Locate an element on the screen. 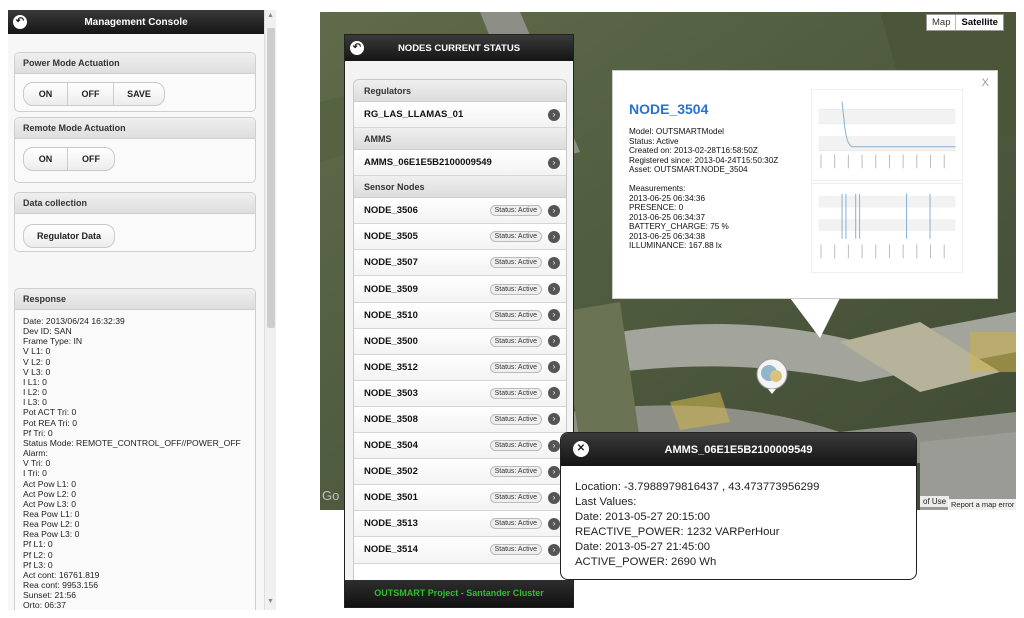  amms-detail-line: Date: 2013-05-27 21:45:00 is located at coordinates (643, 547).